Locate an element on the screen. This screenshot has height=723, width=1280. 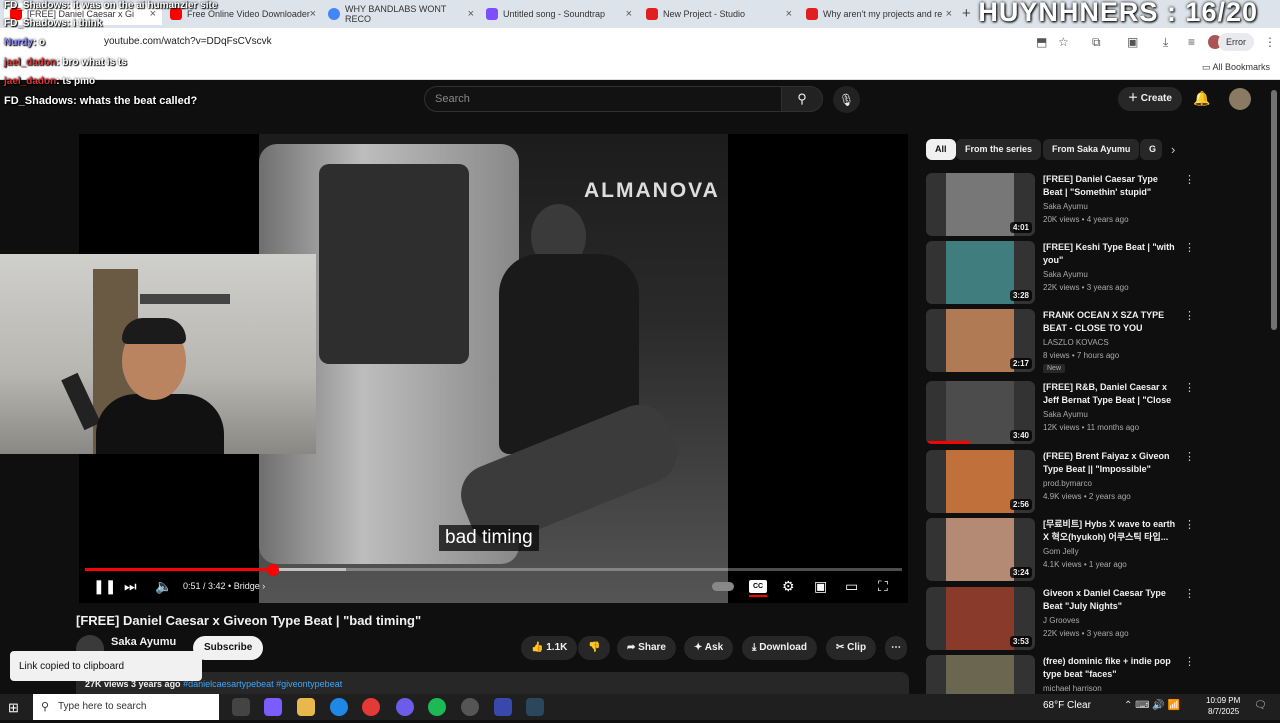
recommended-channel: LASZLO KOVACS is located at coordinates (1076, 342).